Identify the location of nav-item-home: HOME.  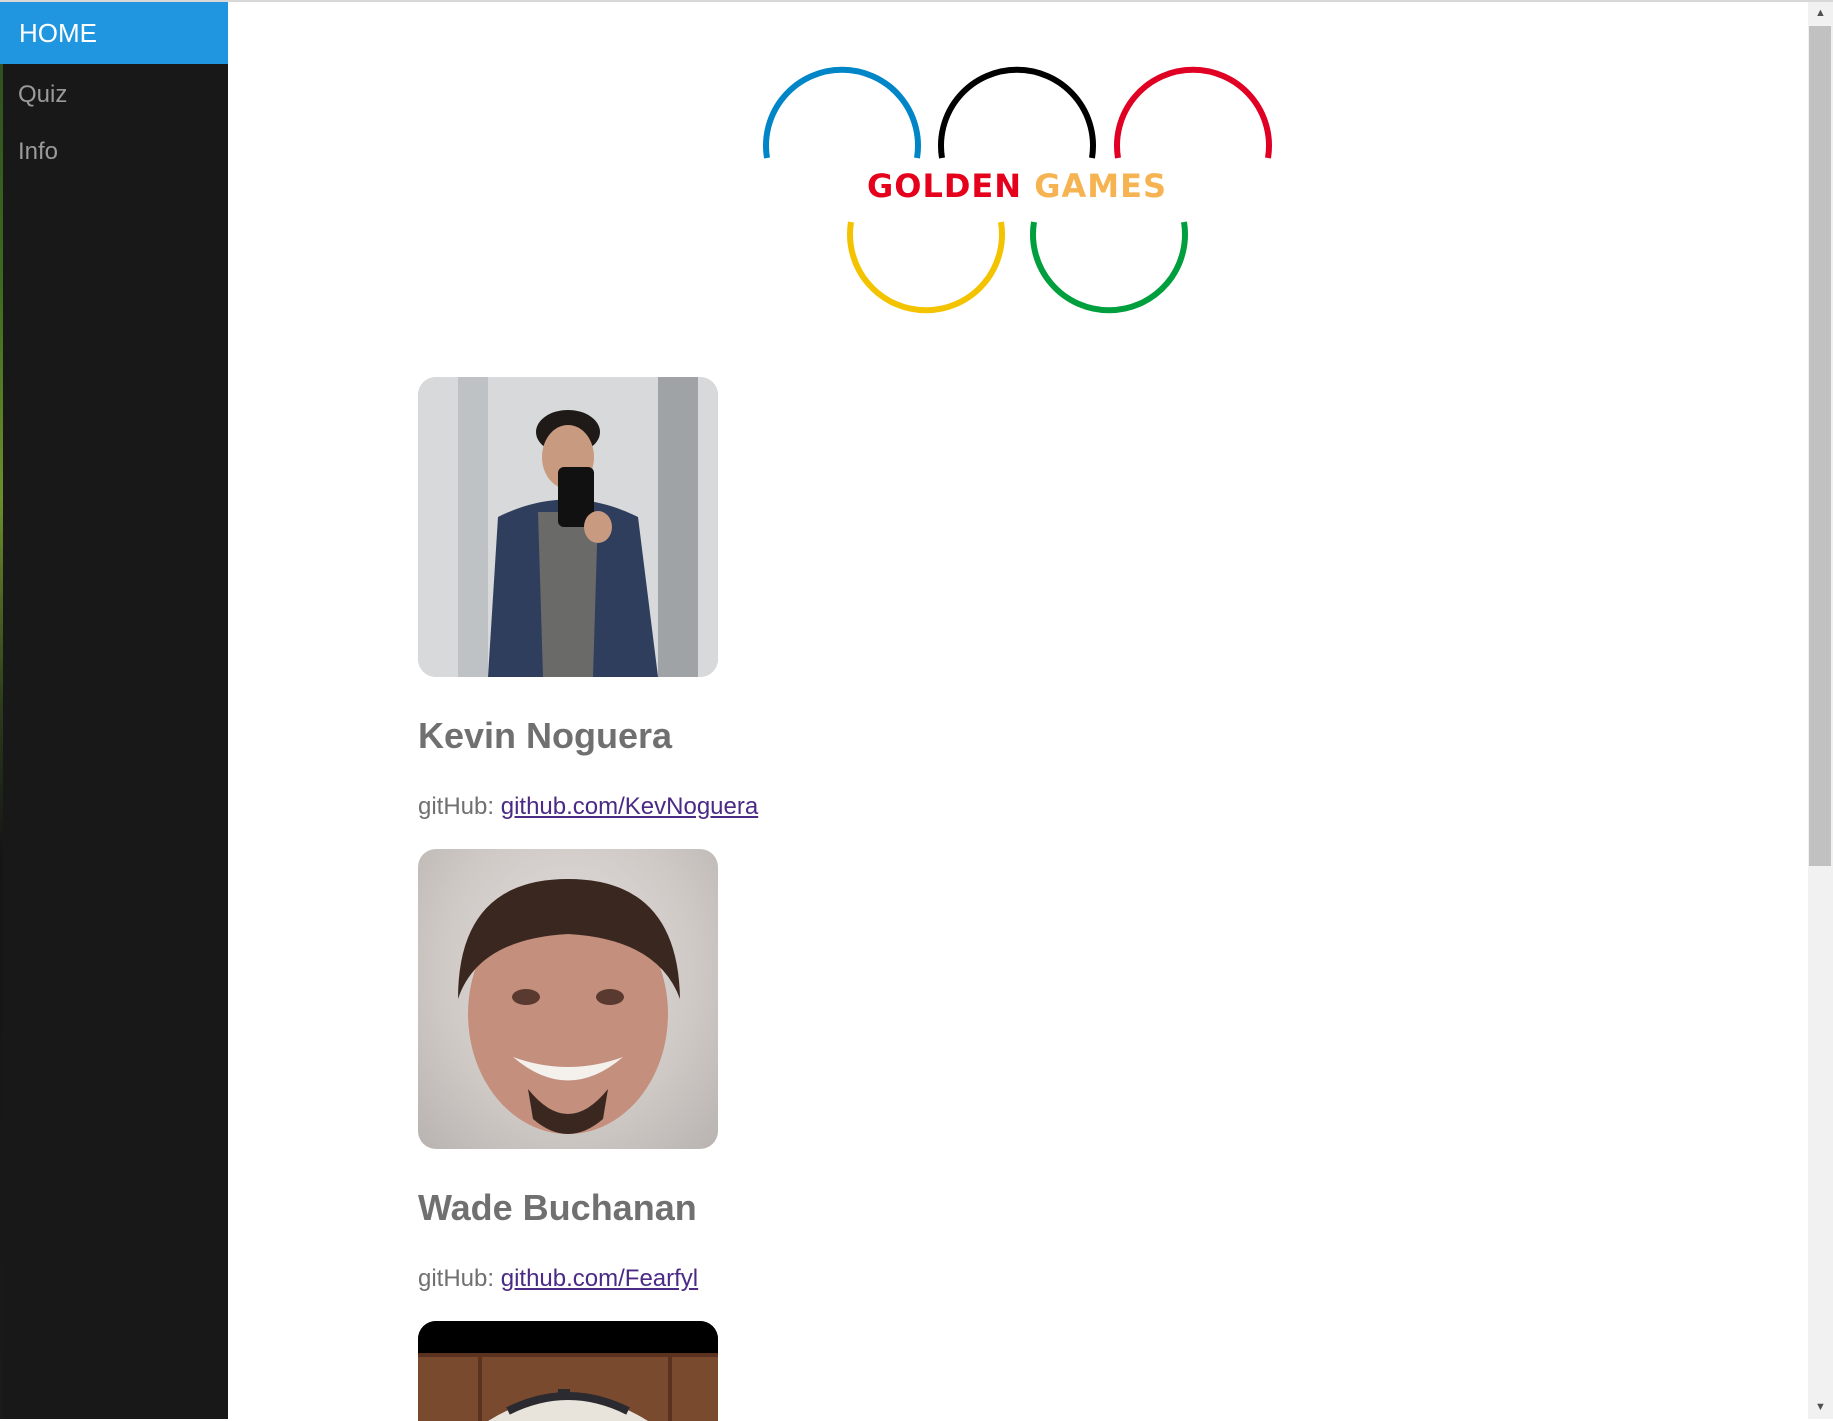
(114, 33).